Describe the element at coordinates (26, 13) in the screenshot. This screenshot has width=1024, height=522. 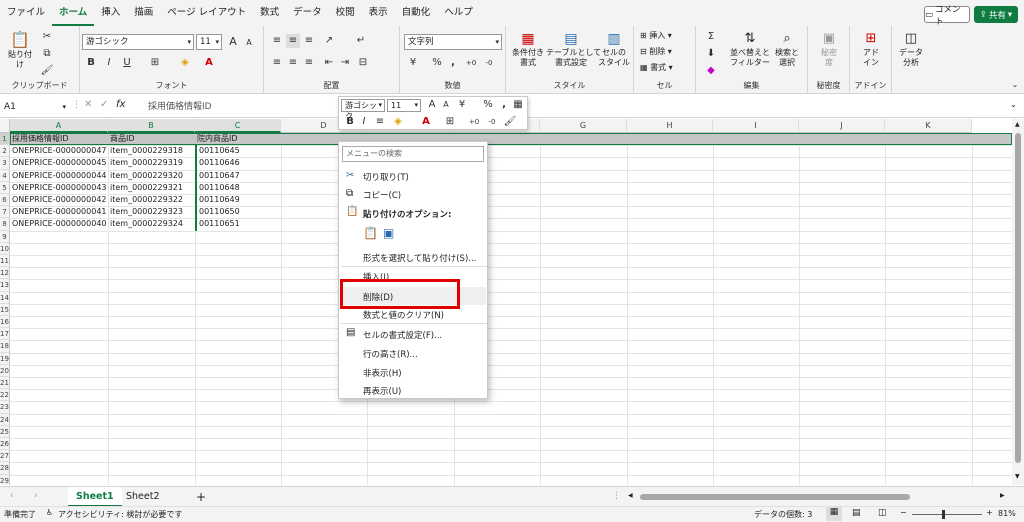
I see `menu-tab-0: ファイル` at that location.